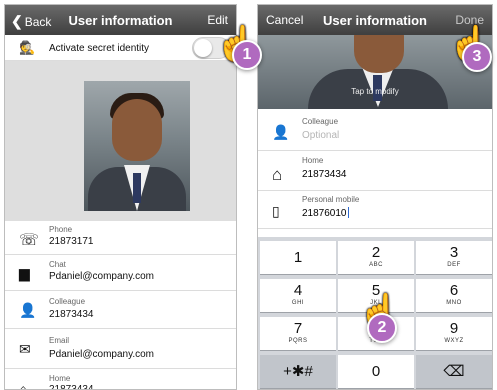 This screenshot has width=497, height=390. I want to click on key-letters: PQRS, so click(298, 341).